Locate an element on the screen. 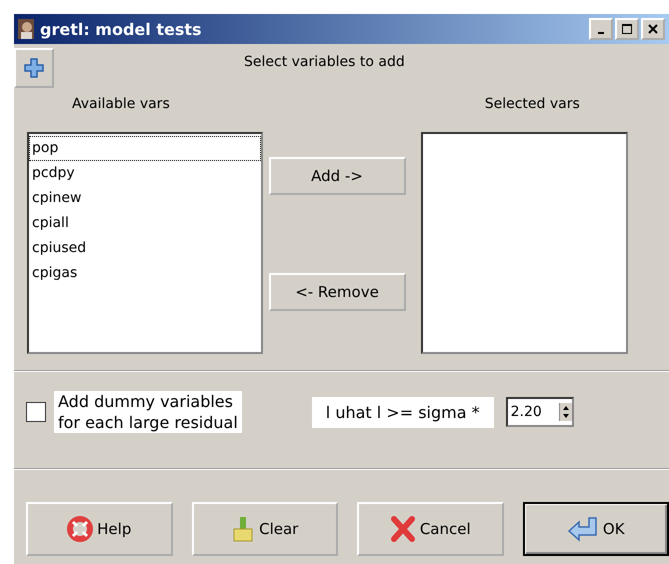 This screenshot has width=669, height=564. list-label: Available vars is located at coordinates (121, 105).